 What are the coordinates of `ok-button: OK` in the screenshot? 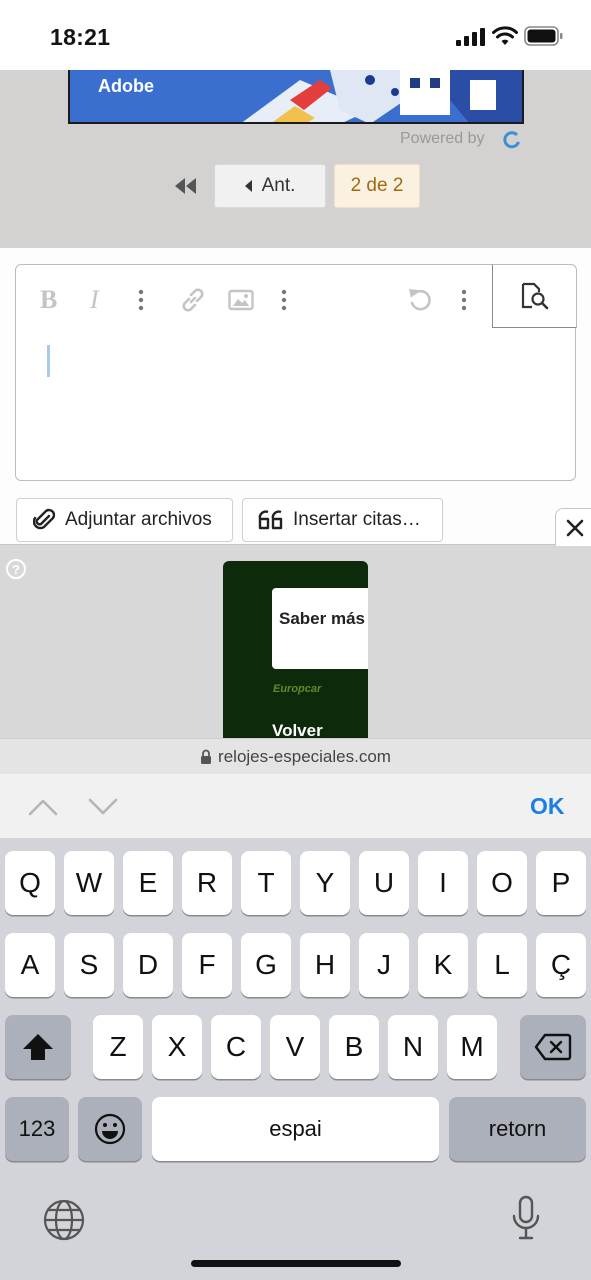 It's located at (547, 806).